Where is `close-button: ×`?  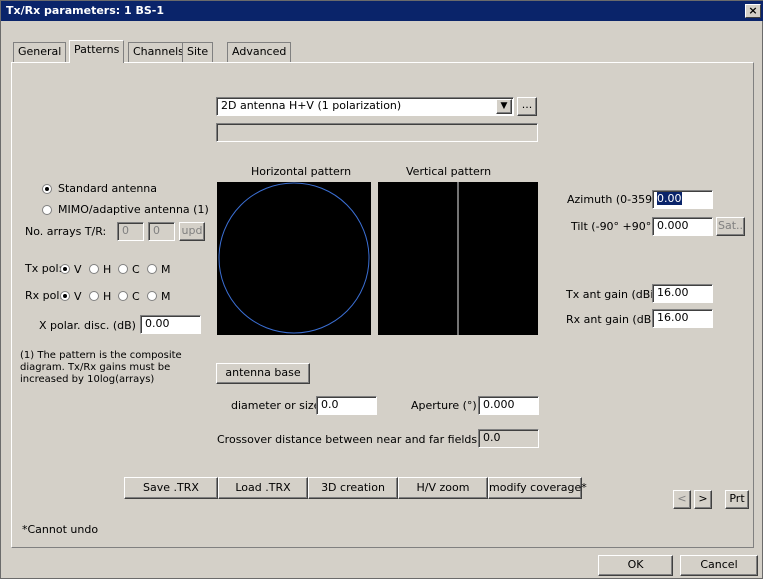 close-button: × is located at coordinates (753, 11).